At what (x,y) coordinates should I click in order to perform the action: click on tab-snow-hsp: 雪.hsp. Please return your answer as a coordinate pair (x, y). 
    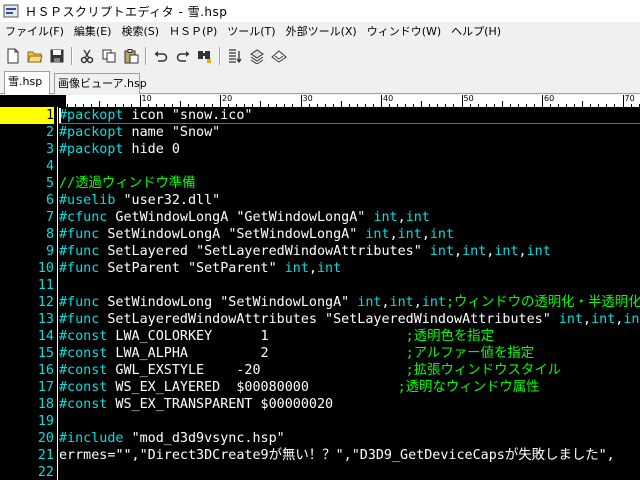
    Looking at the image, I should click on (27, 83).